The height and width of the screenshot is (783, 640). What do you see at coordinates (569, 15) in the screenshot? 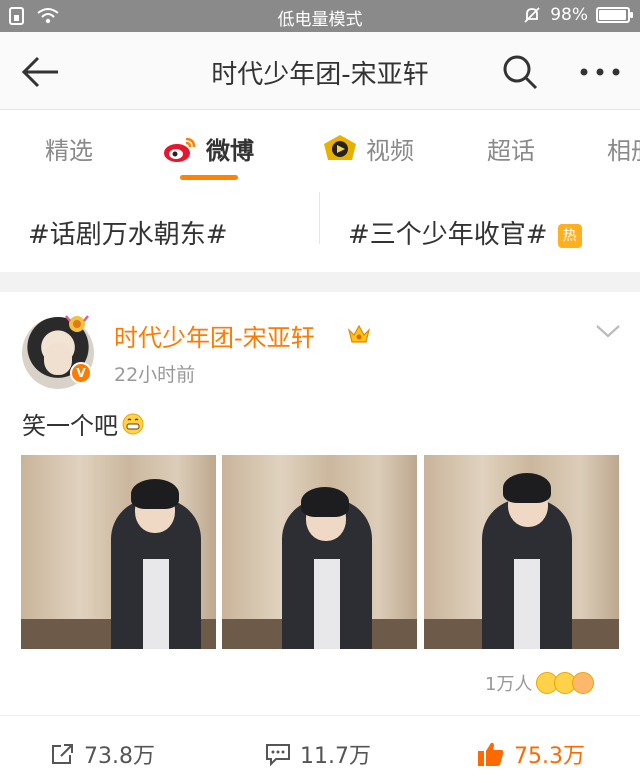
I see `battery-percent: 98%` at bounding box center [569, 15].